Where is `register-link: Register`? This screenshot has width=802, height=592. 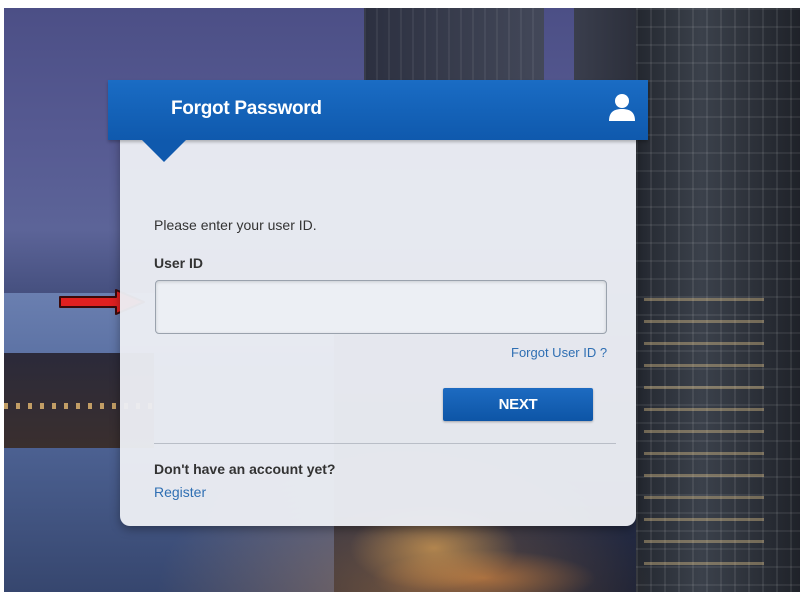
register-link: Register is located at coordinates (180, 492).